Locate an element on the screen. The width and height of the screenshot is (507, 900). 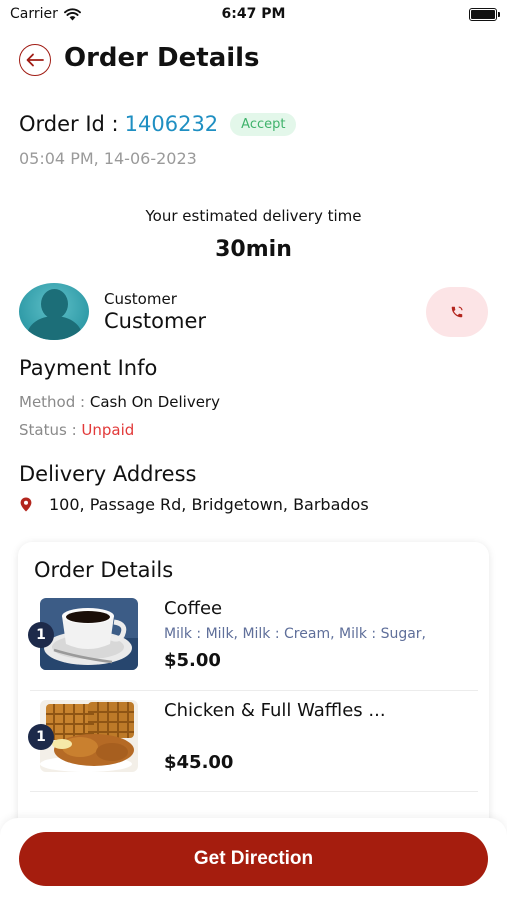
clock: 6:47 PM is located at coordinates (253, 14).